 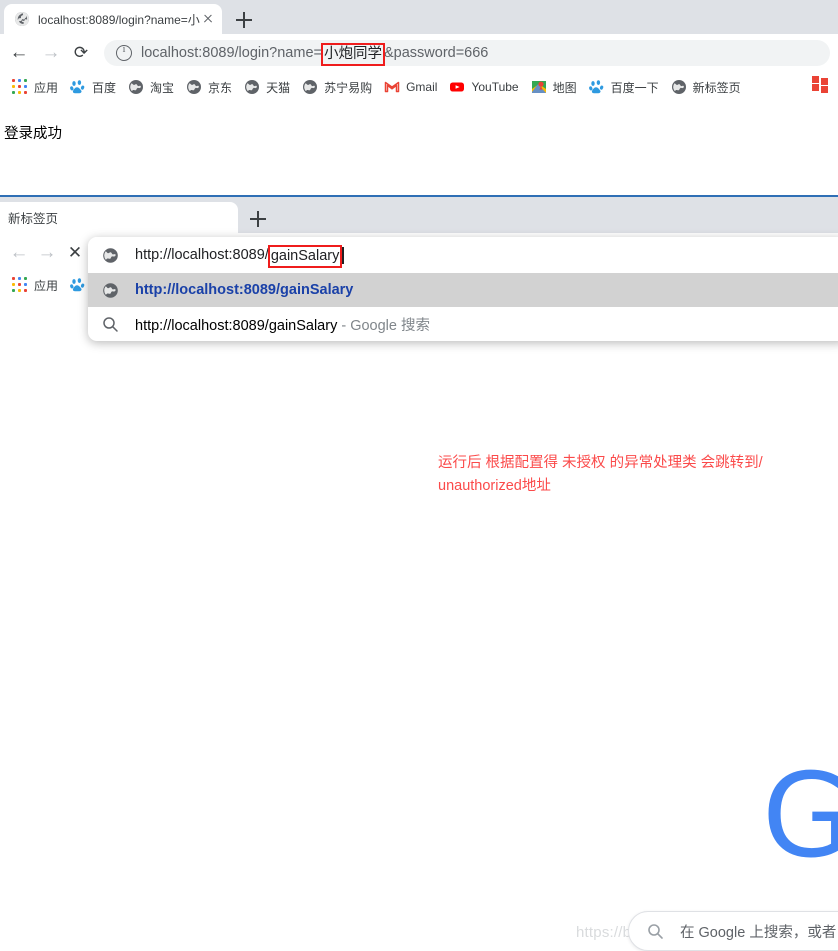 I want to click on bookmark-label: 地图, so click(x=564, y=87).